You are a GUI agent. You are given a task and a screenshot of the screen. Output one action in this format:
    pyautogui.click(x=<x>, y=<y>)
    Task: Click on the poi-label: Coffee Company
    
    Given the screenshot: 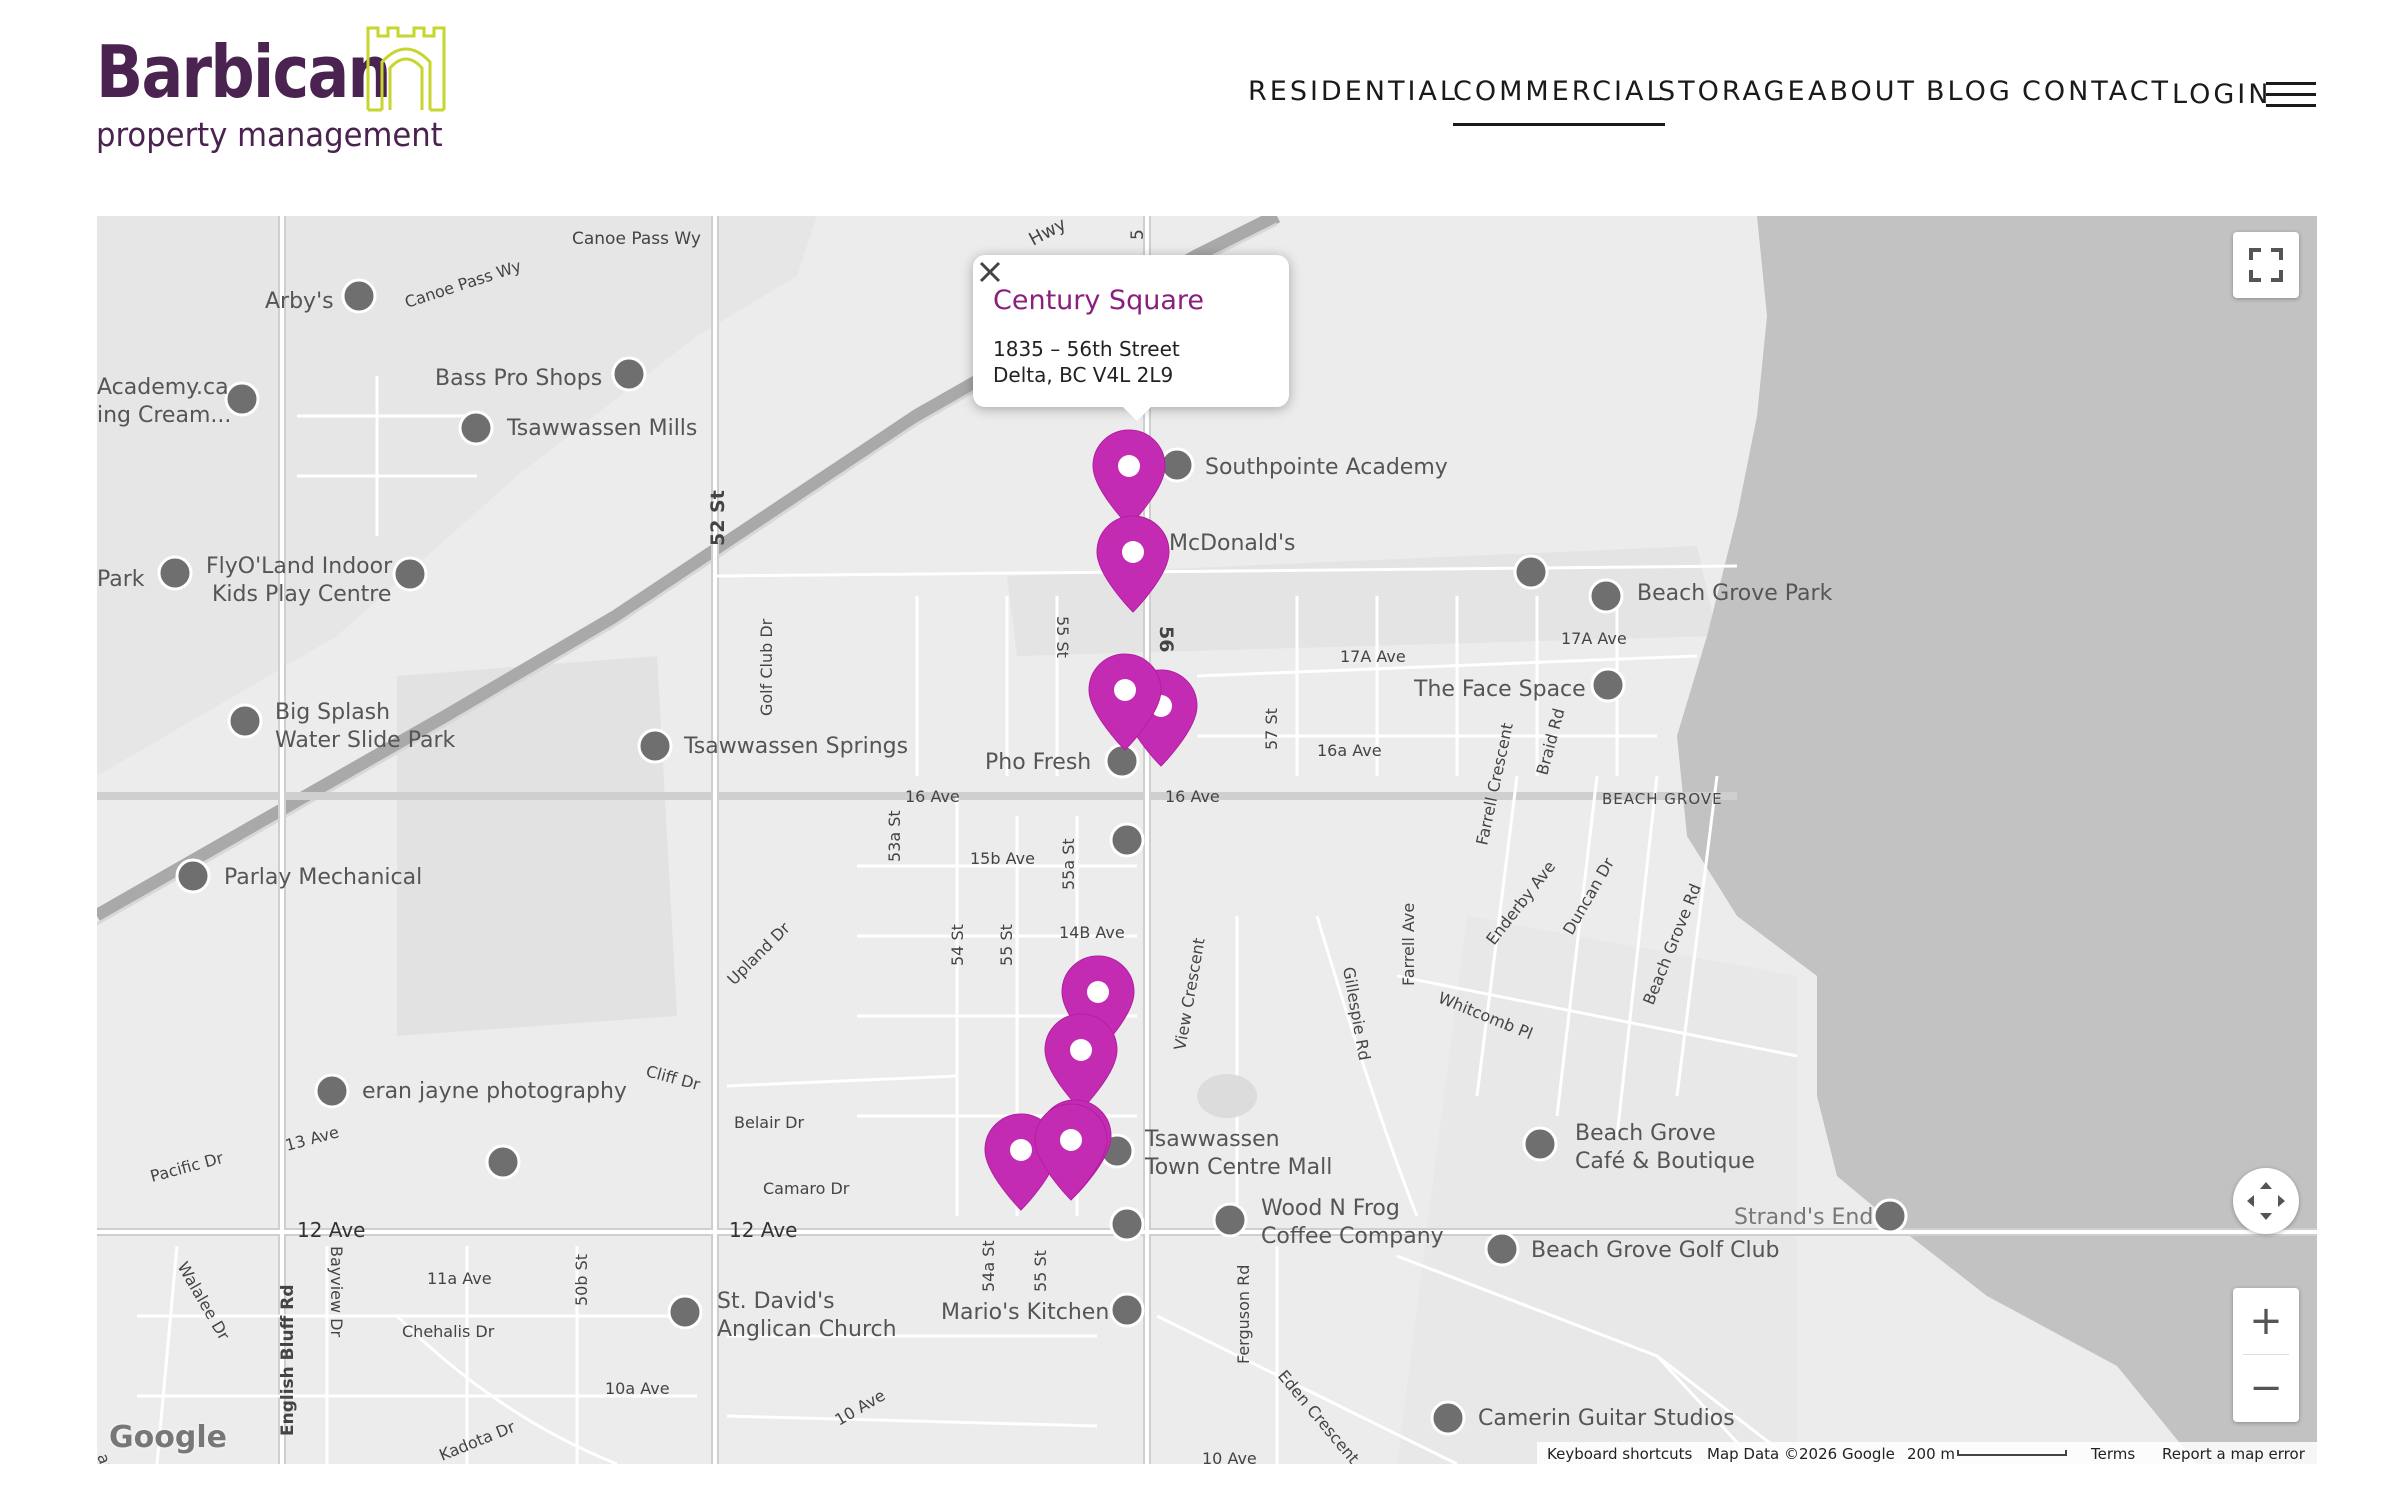 What is the action you would take?
    pyautogui.click(x=1352, y=1236)
    